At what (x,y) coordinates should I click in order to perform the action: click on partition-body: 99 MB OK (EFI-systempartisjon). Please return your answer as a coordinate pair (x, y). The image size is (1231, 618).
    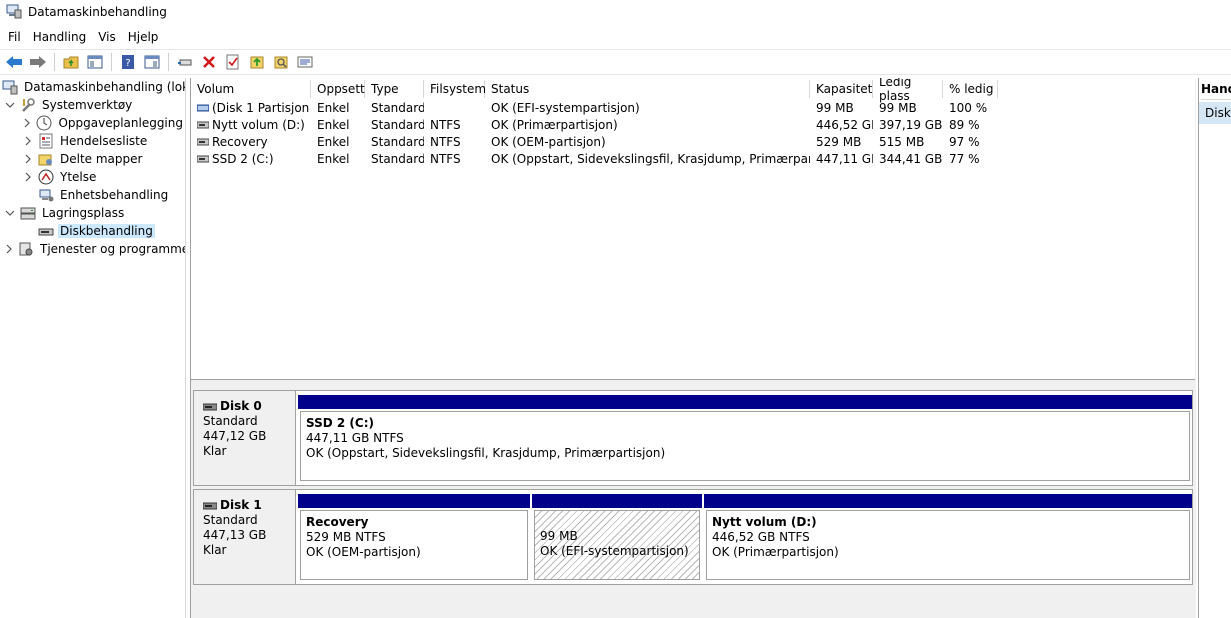
    Looking at the image, I should click on (617, 545).